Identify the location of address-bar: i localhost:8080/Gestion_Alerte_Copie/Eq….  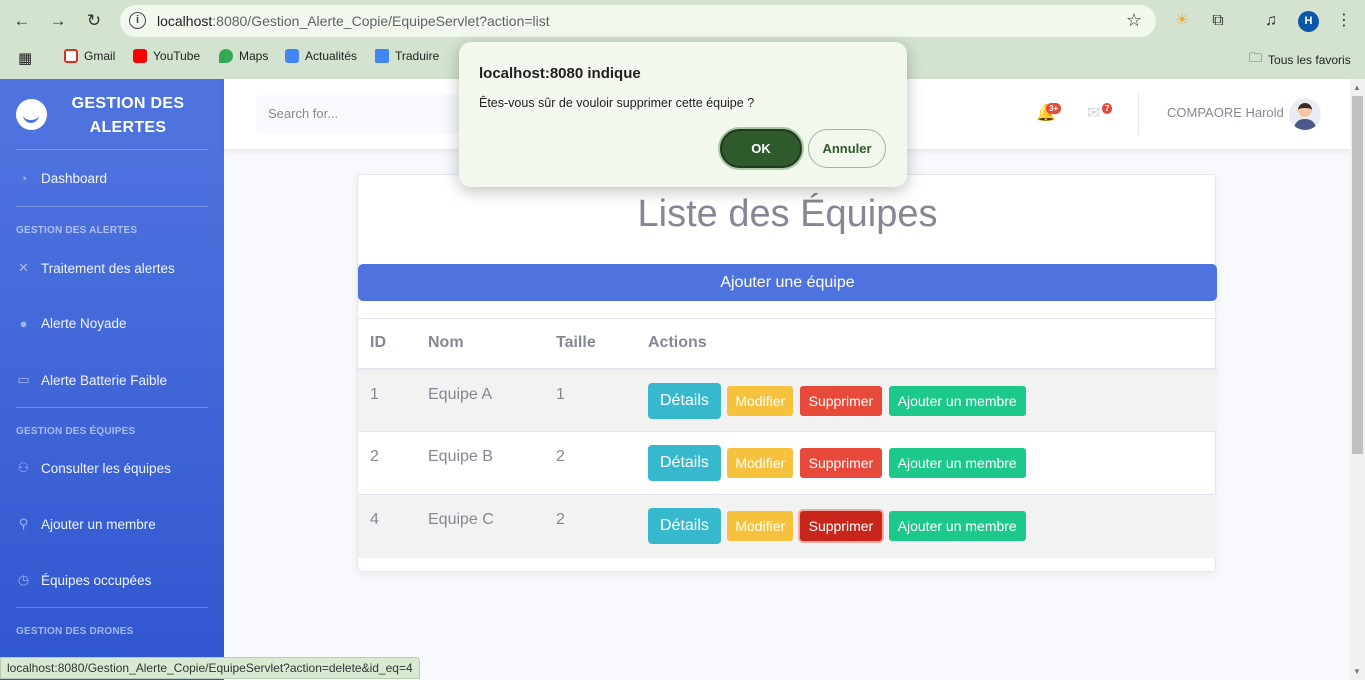
(638, 21).